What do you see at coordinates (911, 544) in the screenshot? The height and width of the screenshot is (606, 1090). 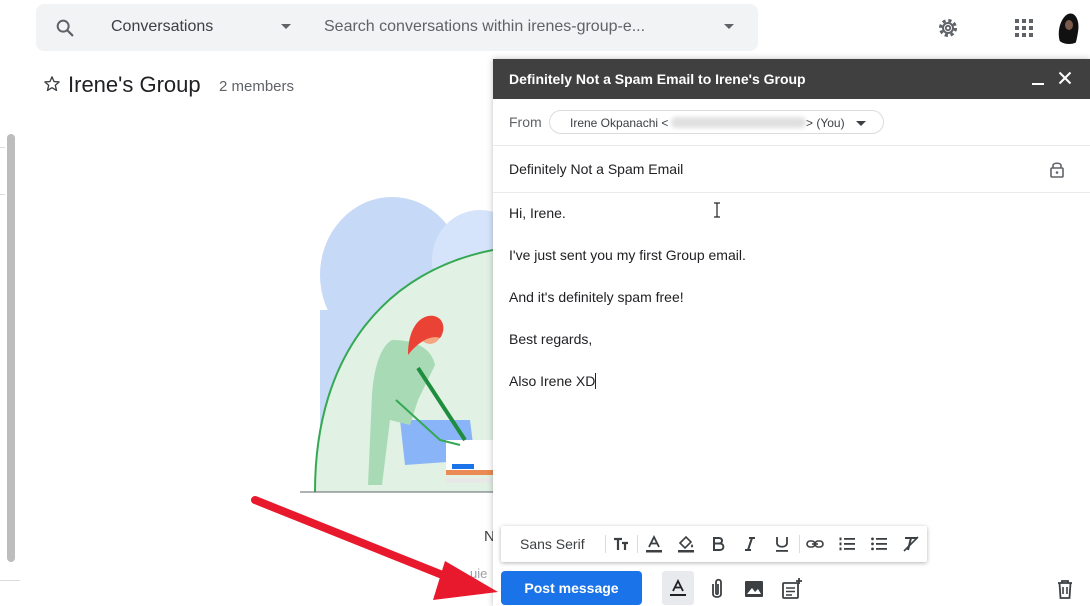 I see `clear-formatting-icon` at bounding box center [911, 544].